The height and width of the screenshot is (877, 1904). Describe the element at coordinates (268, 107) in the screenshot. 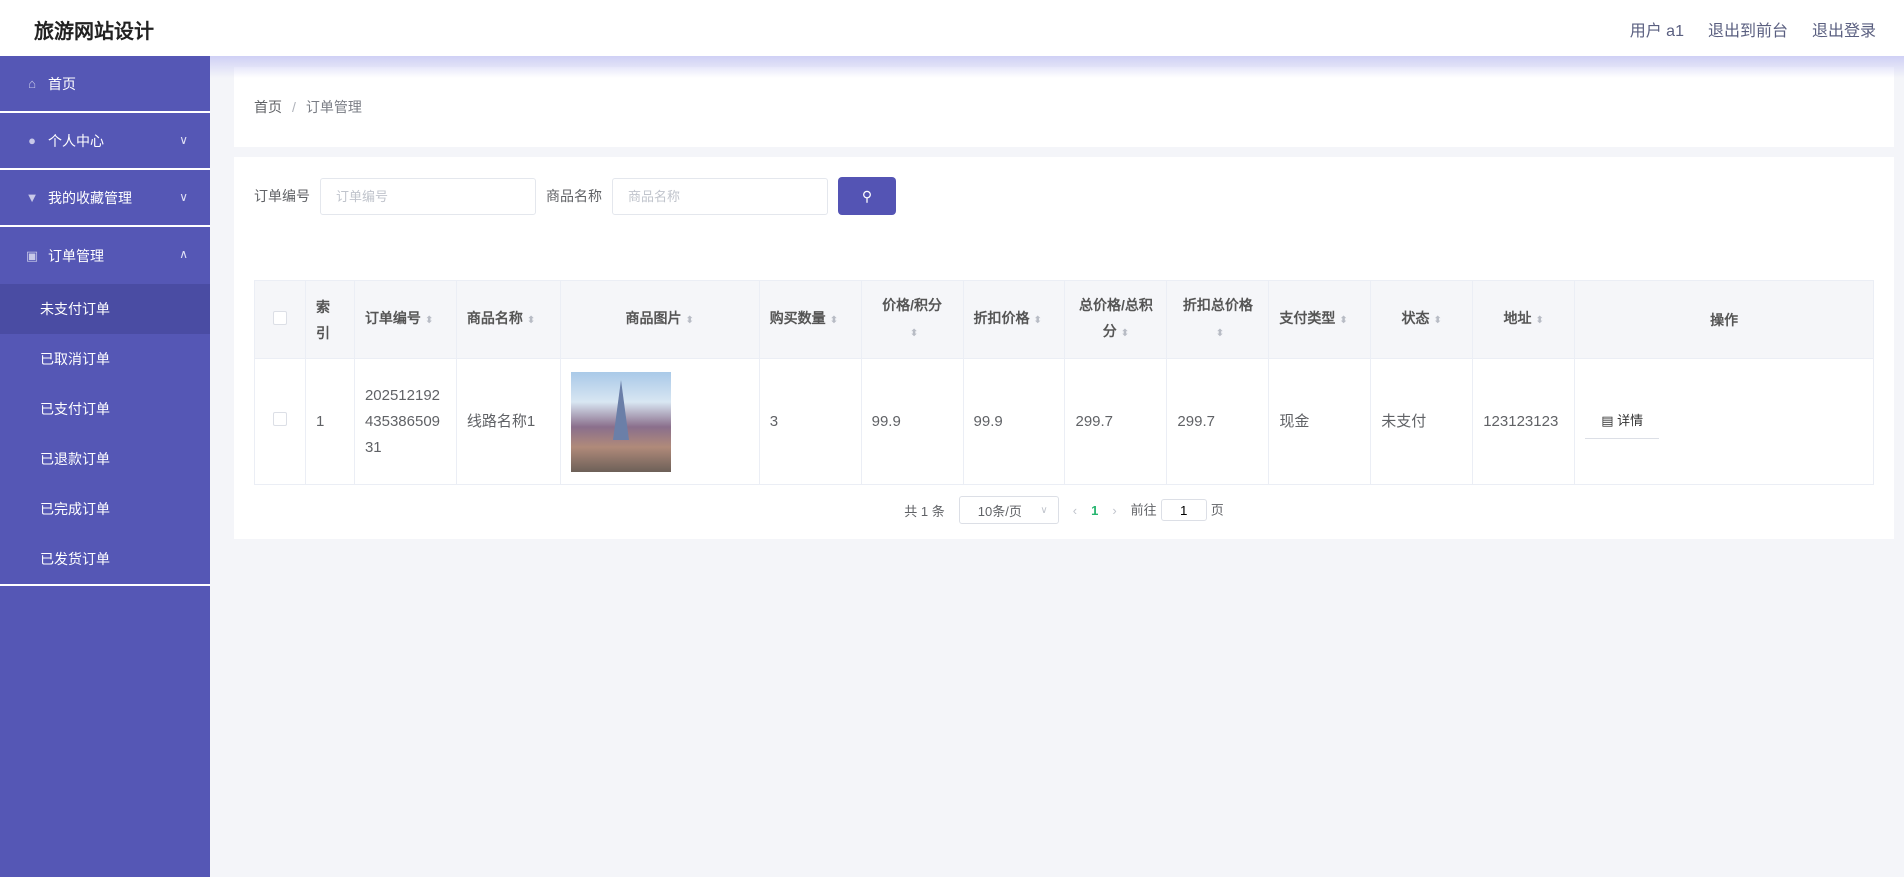

I see `breadcrumb-home: 首页` at that location.